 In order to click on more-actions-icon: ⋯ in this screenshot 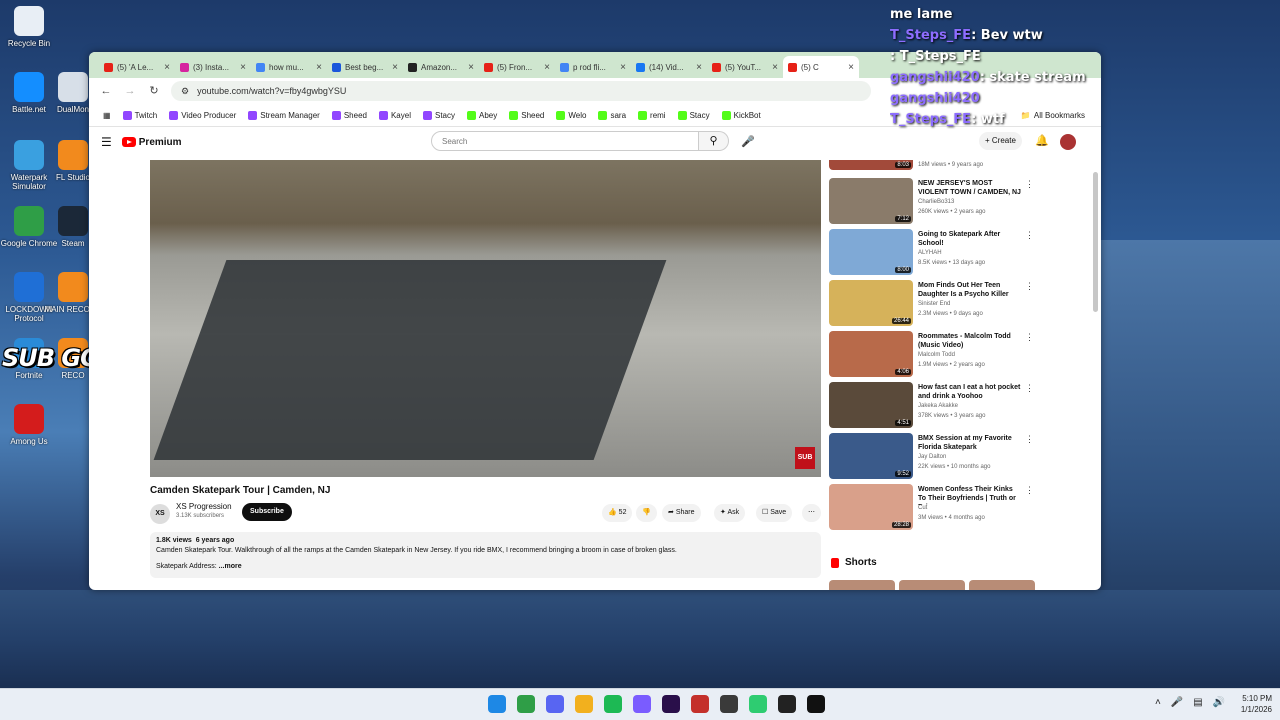, I will do `click(811, 513)`.